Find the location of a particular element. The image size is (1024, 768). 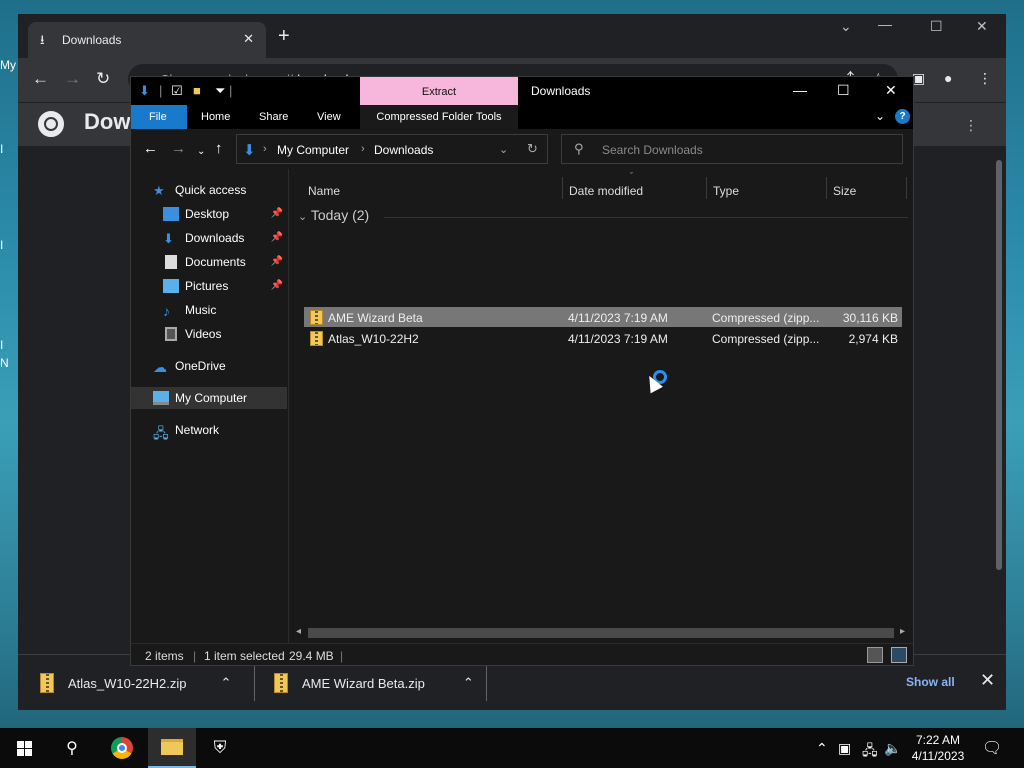

help-icon: ? is located at coordinates (902, 116).